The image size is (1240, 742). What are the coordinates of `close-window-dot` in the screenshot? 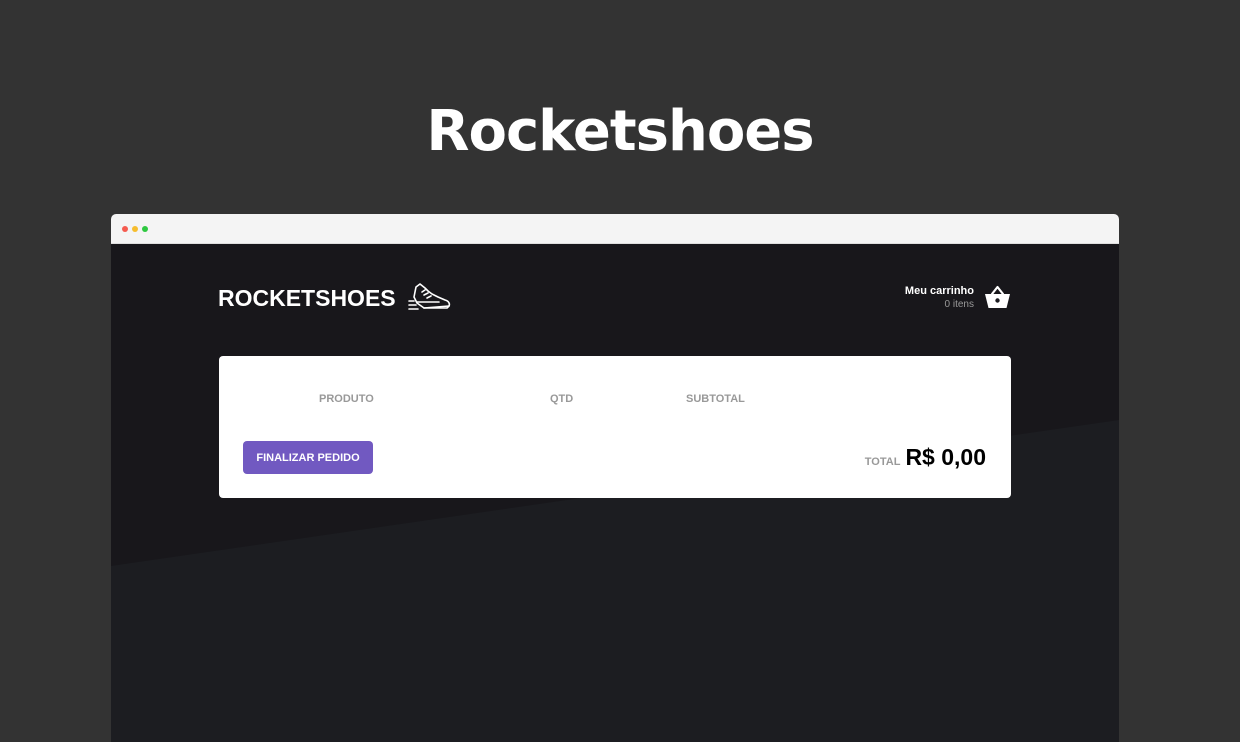 It's located at (125, 229).